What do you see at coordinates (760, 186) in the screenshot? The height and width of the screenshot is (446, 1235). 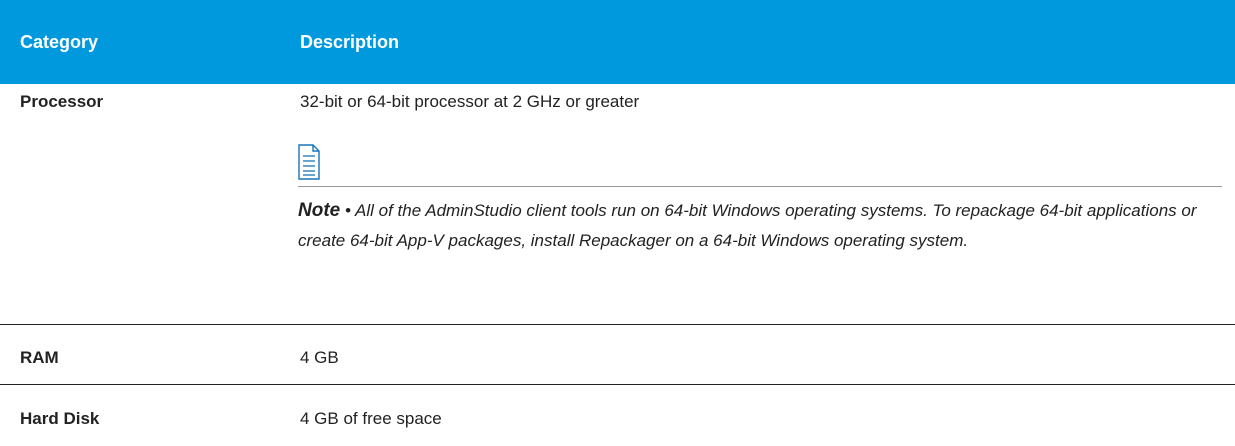 I see `note-rule` at bounding box center [760, 186].